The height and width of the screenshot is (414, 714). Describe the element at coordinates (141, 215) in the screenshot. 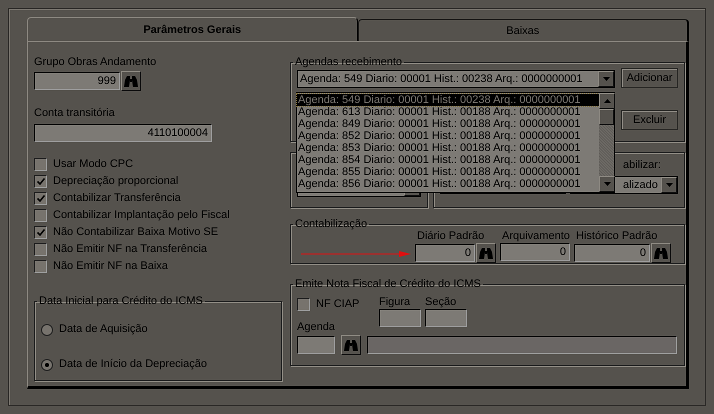

I see `checkbox-label: Contabilizar Implantação pelo Fiscal` at that location.